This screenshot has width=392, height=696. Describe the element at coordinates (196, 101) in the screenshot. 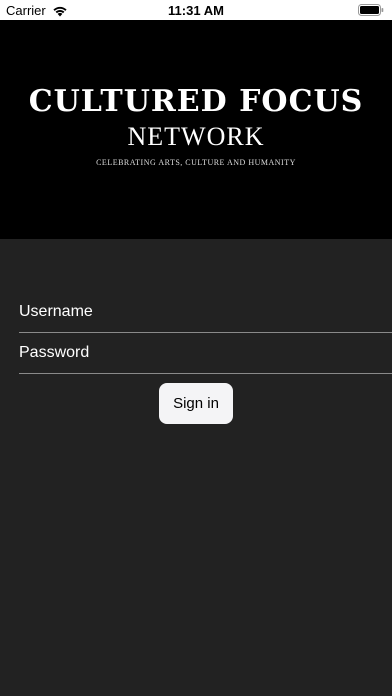

I see `brand-title: CULTURED FOCUS` at that location.